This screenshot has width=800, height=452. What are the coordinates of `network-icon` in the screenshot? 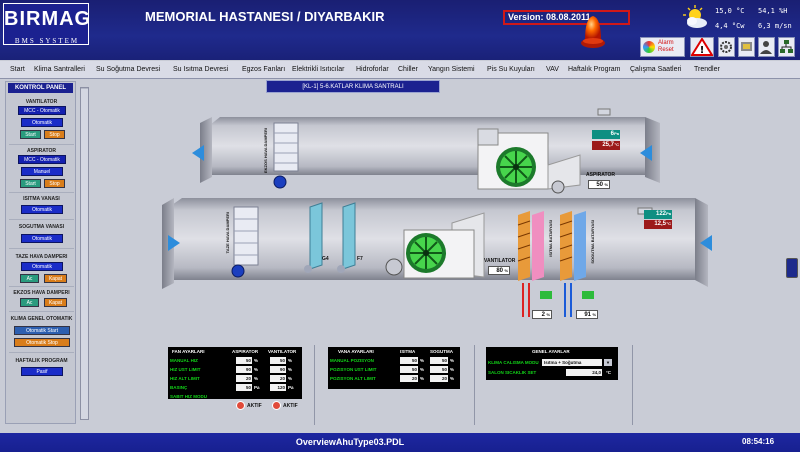 It's located at (786, 46).